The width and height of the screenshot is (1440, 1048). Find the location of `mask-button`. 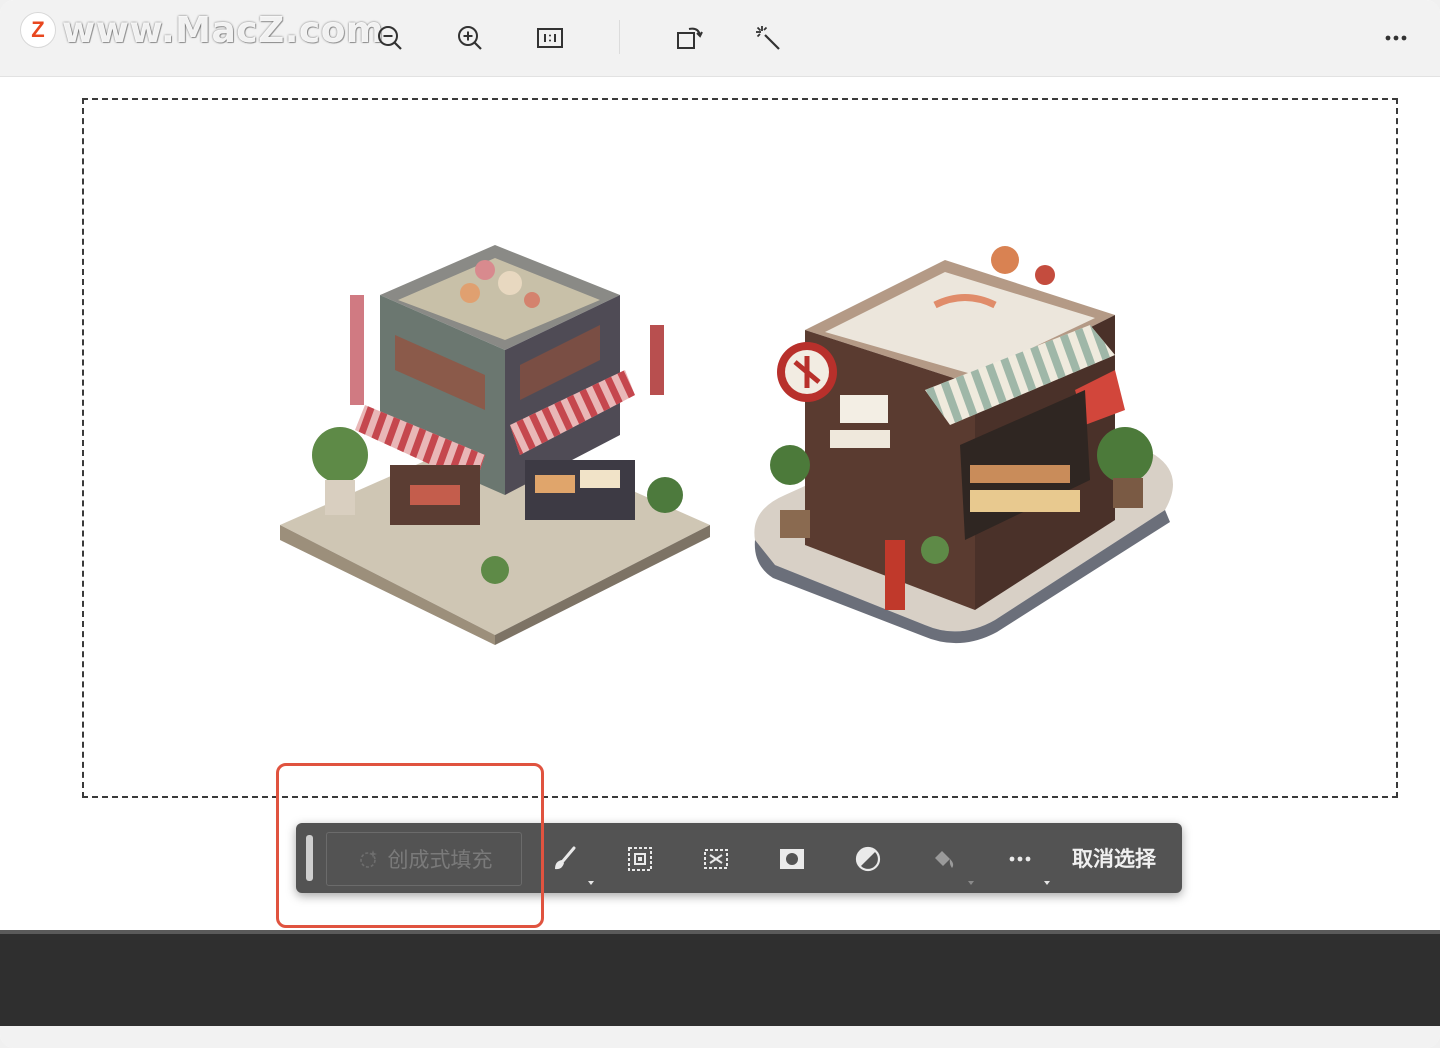

mask-button is located at coordinates (792, 859).